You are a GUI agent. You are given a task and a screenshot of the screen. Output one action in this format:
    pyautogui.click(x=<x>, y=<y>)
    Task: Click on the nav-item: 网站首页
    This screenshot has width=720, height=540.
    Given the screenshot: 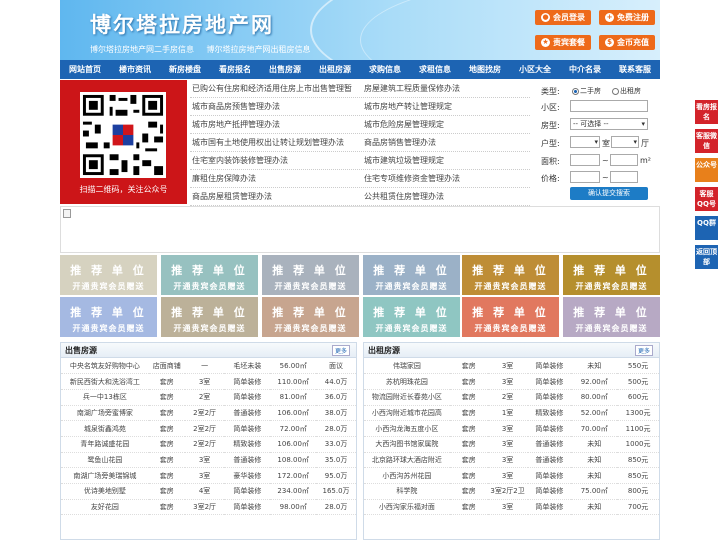 What is the action you would take?
    pyautogui.click(x=85, y=69)
    